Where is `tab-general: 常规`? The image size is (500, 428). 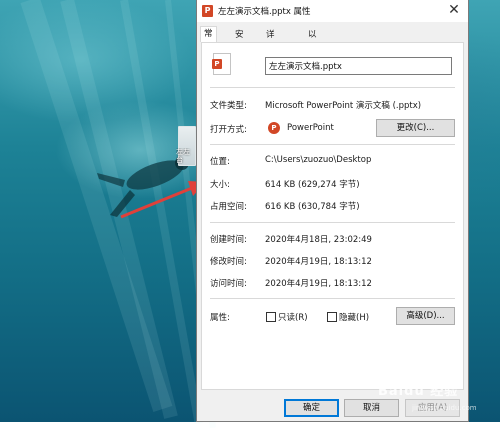
tab-general: 常规 is located at coordinates (208, 40).